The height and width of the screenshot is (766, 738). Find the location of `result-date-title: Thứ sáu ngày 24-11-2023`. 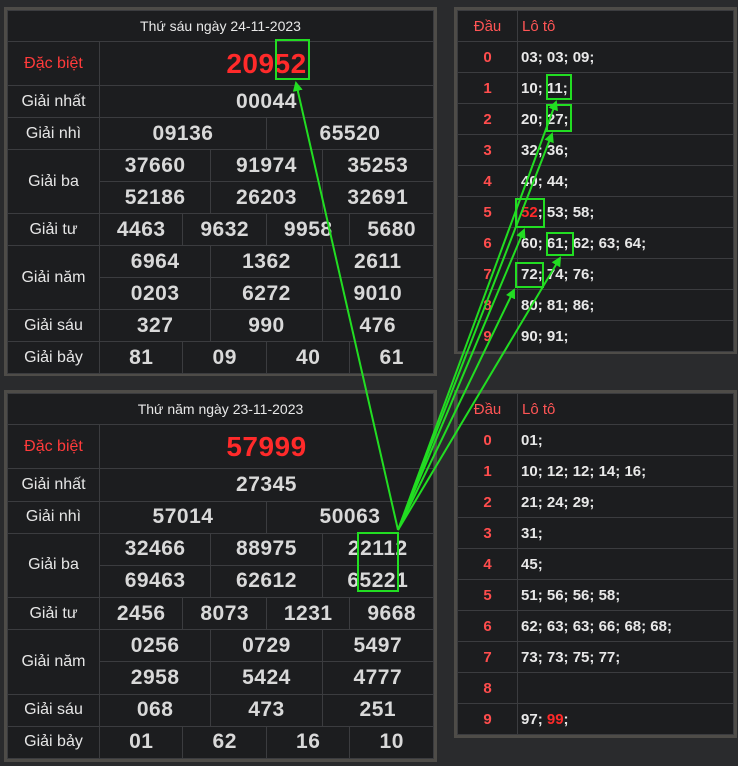

result-date-title: Thứ sáu ngày 24-11-2023 is located at coordinates (220, 26).